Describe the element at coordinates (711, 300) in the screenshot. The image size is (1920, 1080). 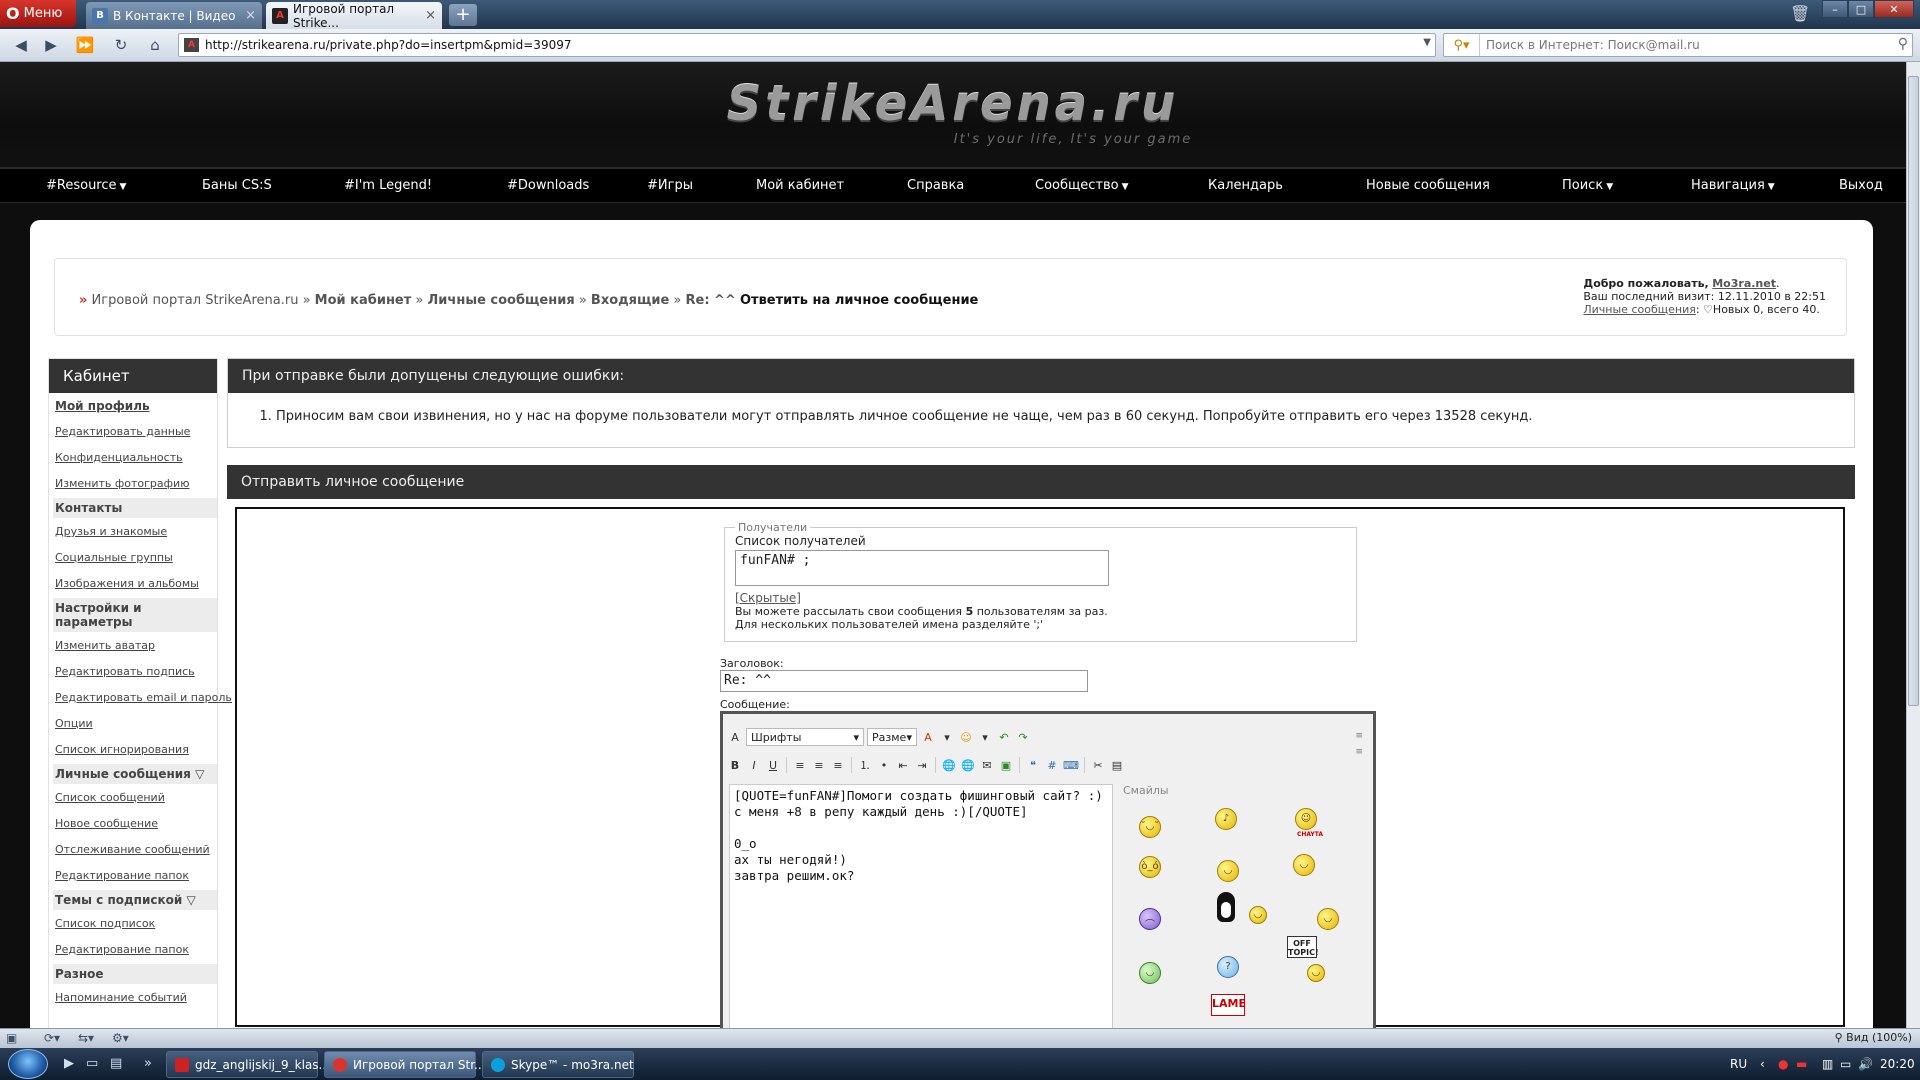
I see `breadcrumb-item: Re: ^^` at that location.